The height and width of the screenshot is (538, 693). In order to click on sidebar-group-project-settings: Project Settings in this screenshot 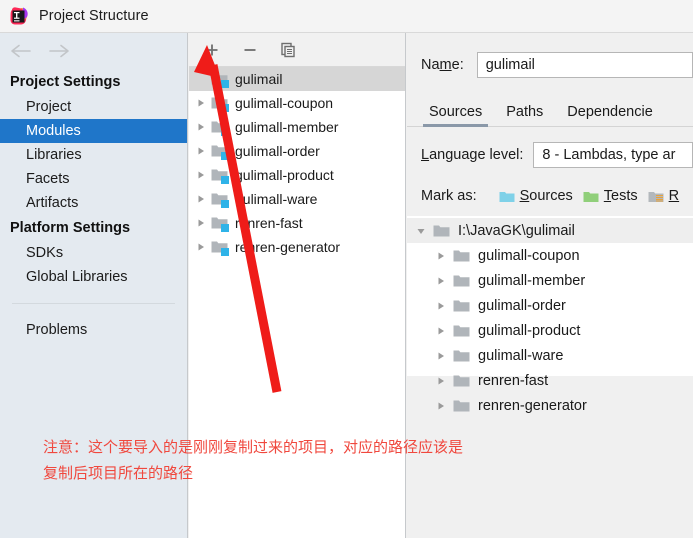, I will do `click(65, 82)`.